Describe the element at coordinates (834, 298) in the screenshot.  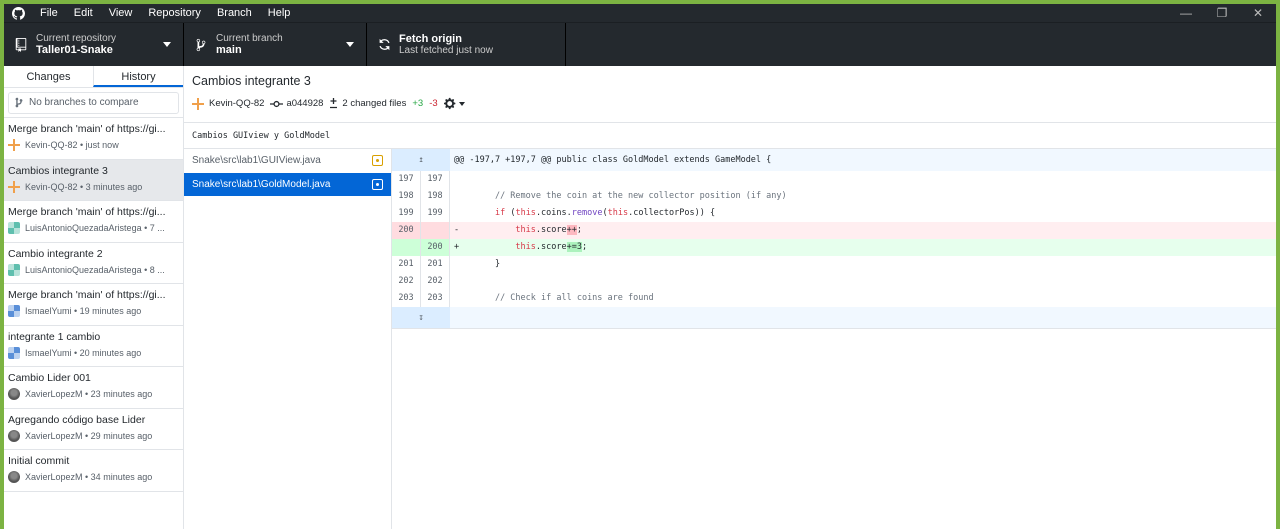
I see `diff-line: 203 203 // Check if all coins are found` at that location.